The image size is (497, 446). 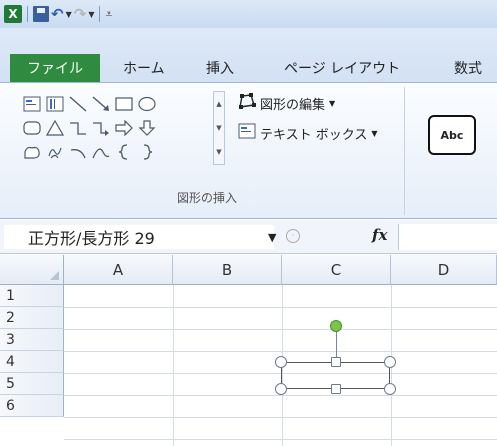 I want to click on rotation-handle, so click(x=336, y=326).